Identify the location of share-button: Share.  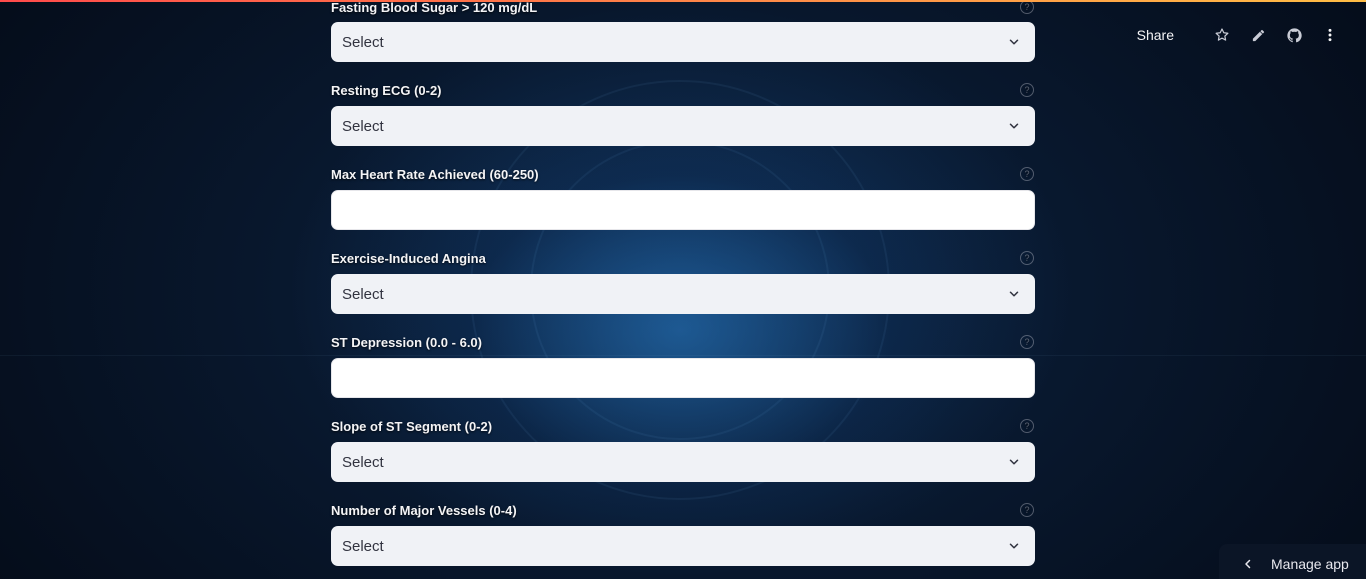
(1155, 35).